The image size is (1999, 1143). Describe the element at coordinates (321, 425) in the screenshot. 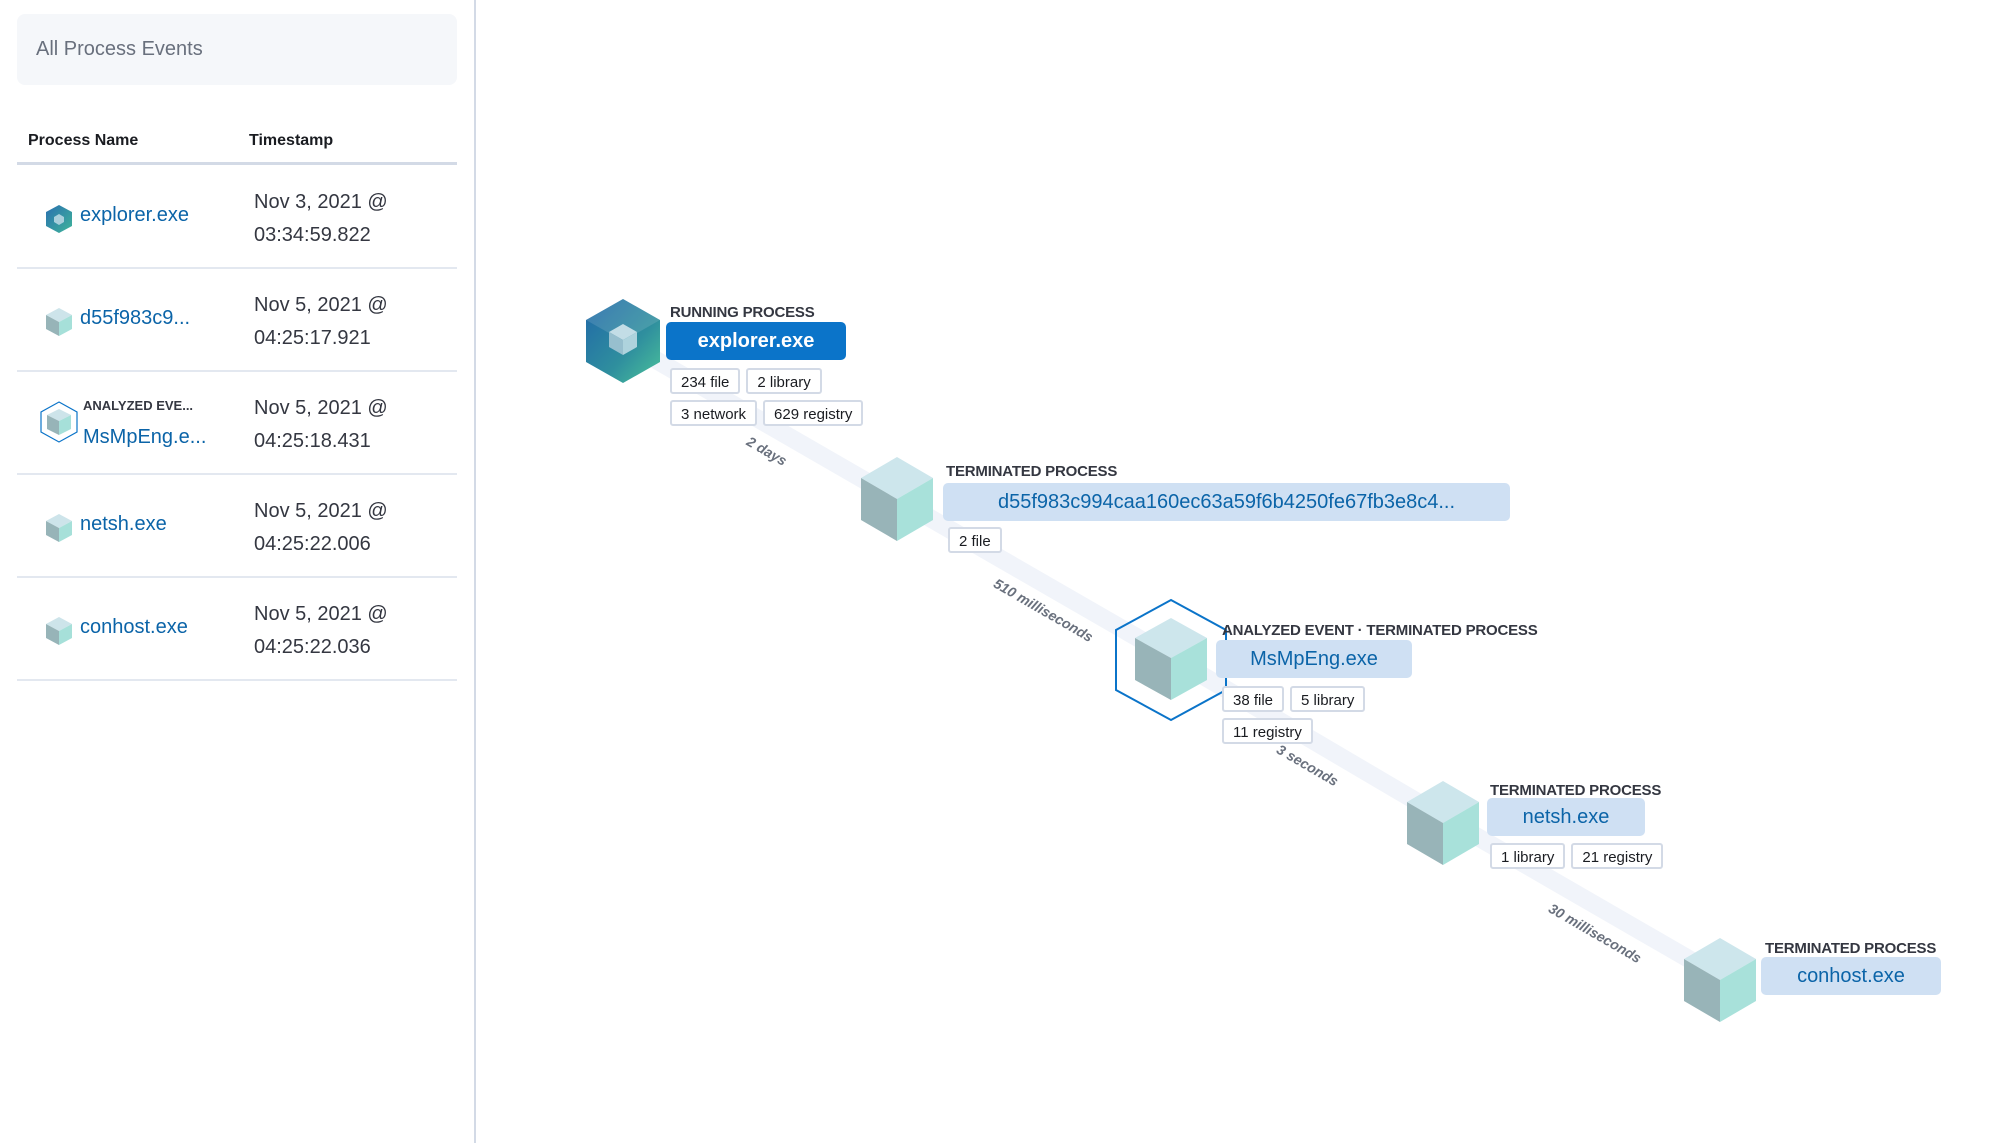

I see `timestamp: Nov 5, 2021 @ 04:25:18.431` at that location.